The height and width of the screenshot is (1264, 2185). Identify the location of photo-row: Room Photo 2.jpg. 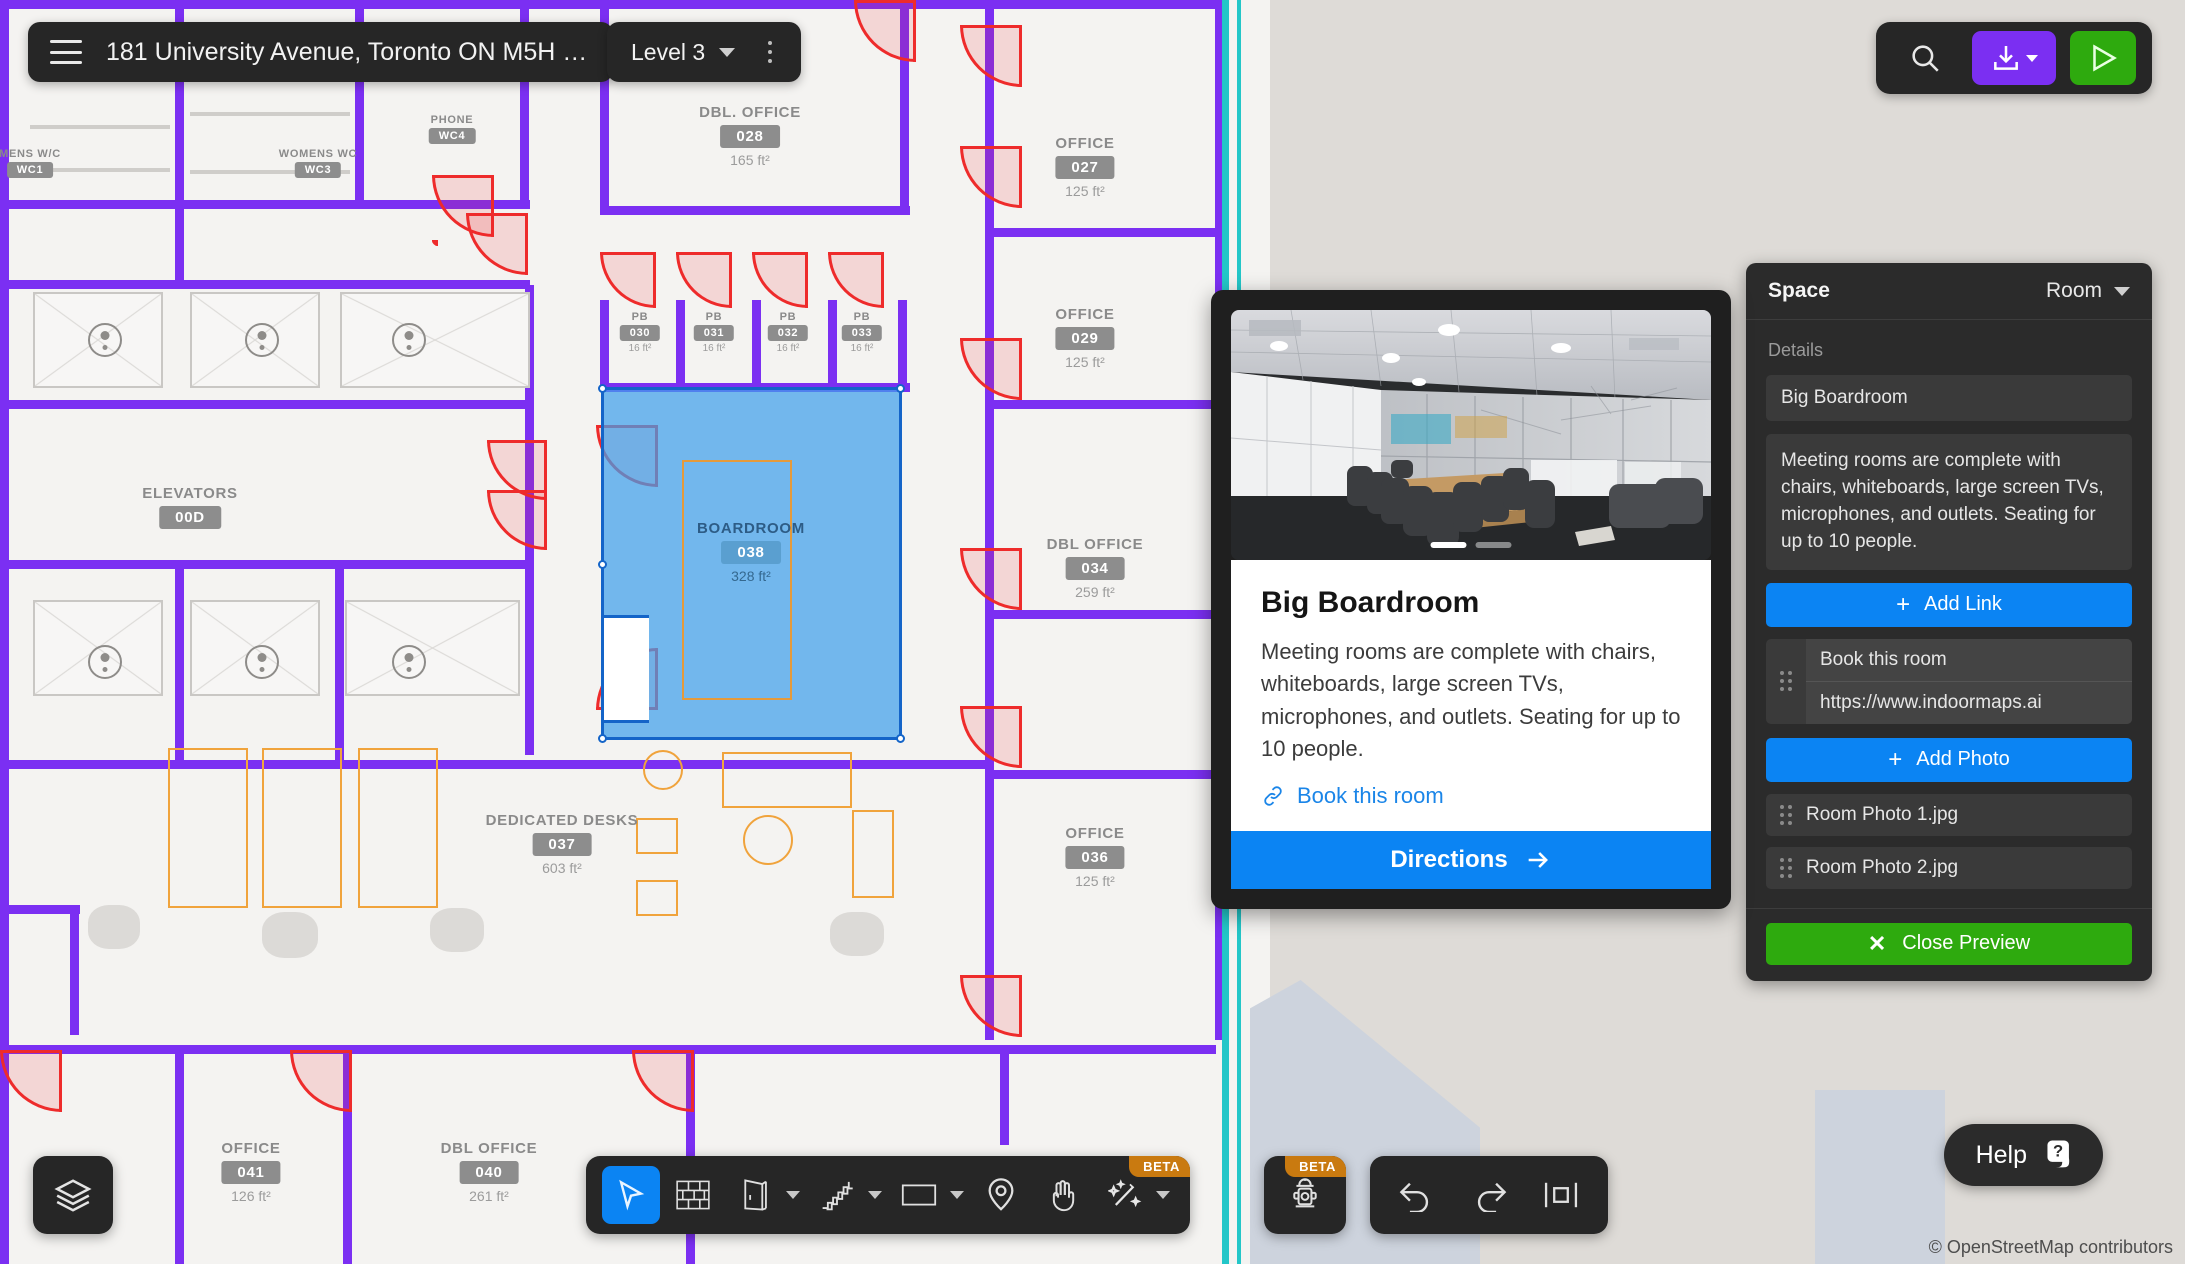
(1949, 867).